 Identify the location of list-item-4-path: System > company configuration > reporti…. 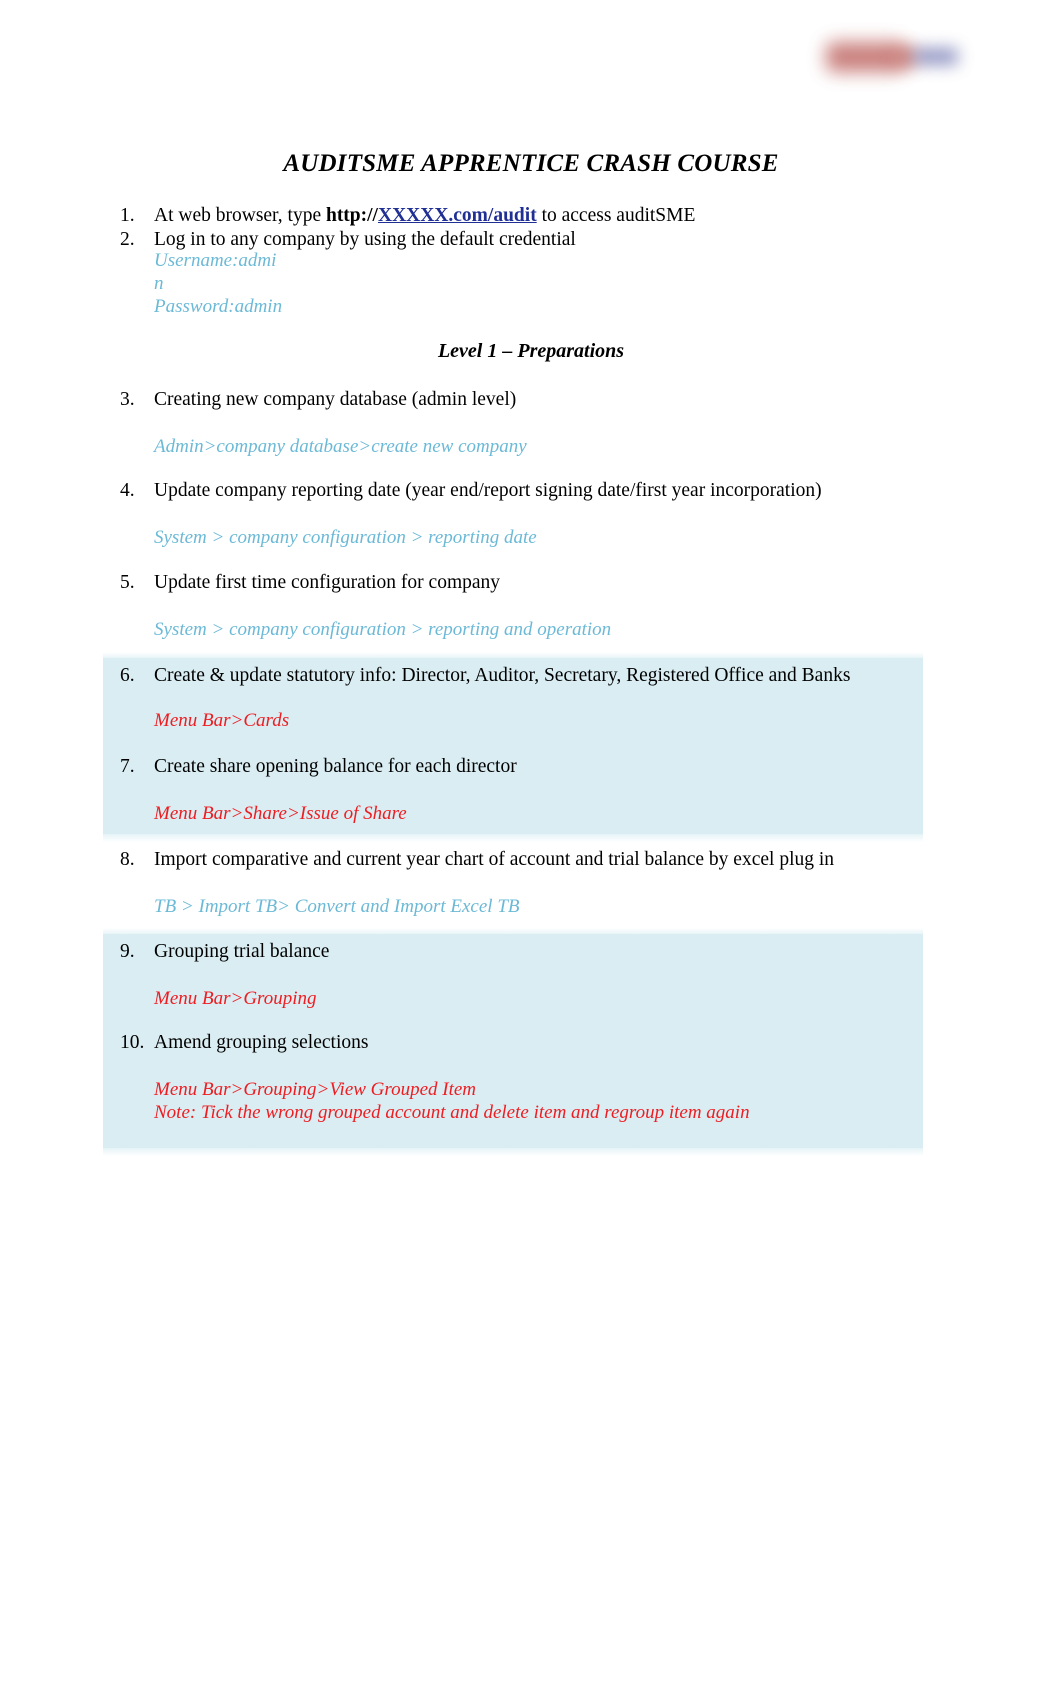
(345, 537).